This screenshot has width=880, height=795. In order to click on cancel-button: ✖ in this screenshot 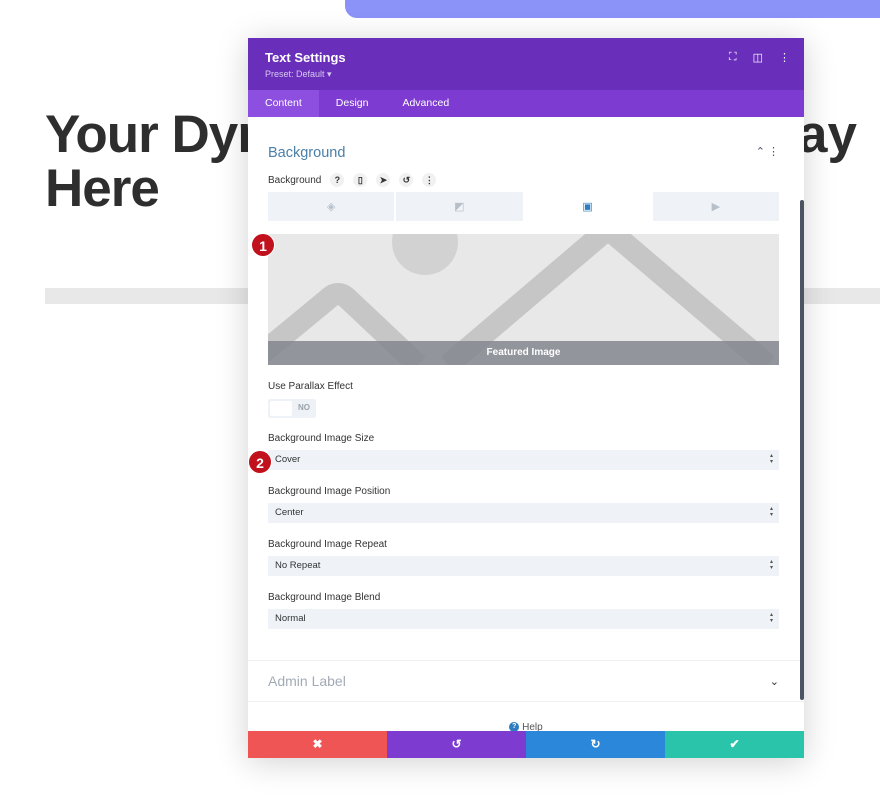, I will do `click(317, 744)`.